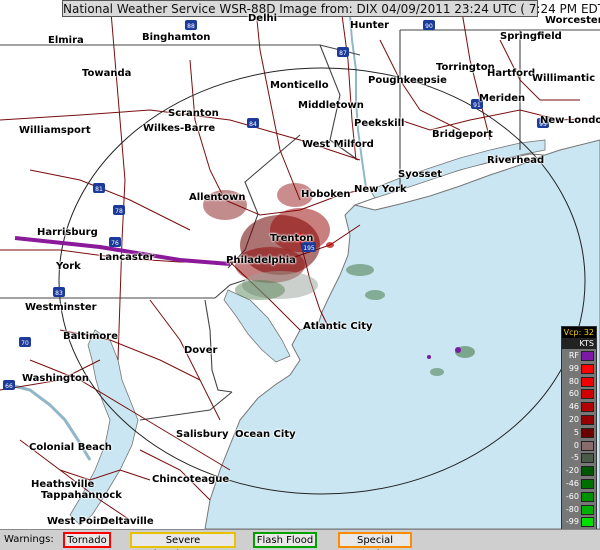 The height and width of the screenshot is (550, 600). I want to click on city-label: Lancaster, so click(127, 257).